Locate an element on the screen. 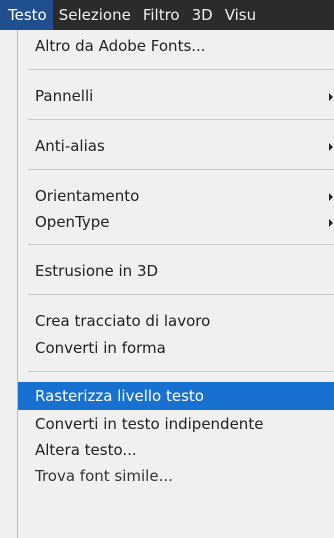 This screenshot has height=538, width=334. menu-visualizza: Visu is located at coordinates (240, 15).